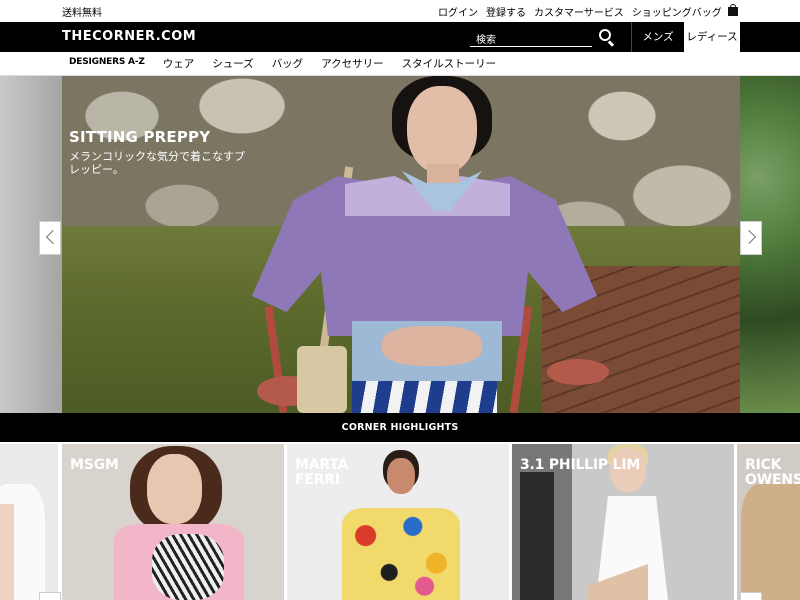  I want to click on highlight-card-marta-ferri: MARTA FERRI, so click(398, 522).